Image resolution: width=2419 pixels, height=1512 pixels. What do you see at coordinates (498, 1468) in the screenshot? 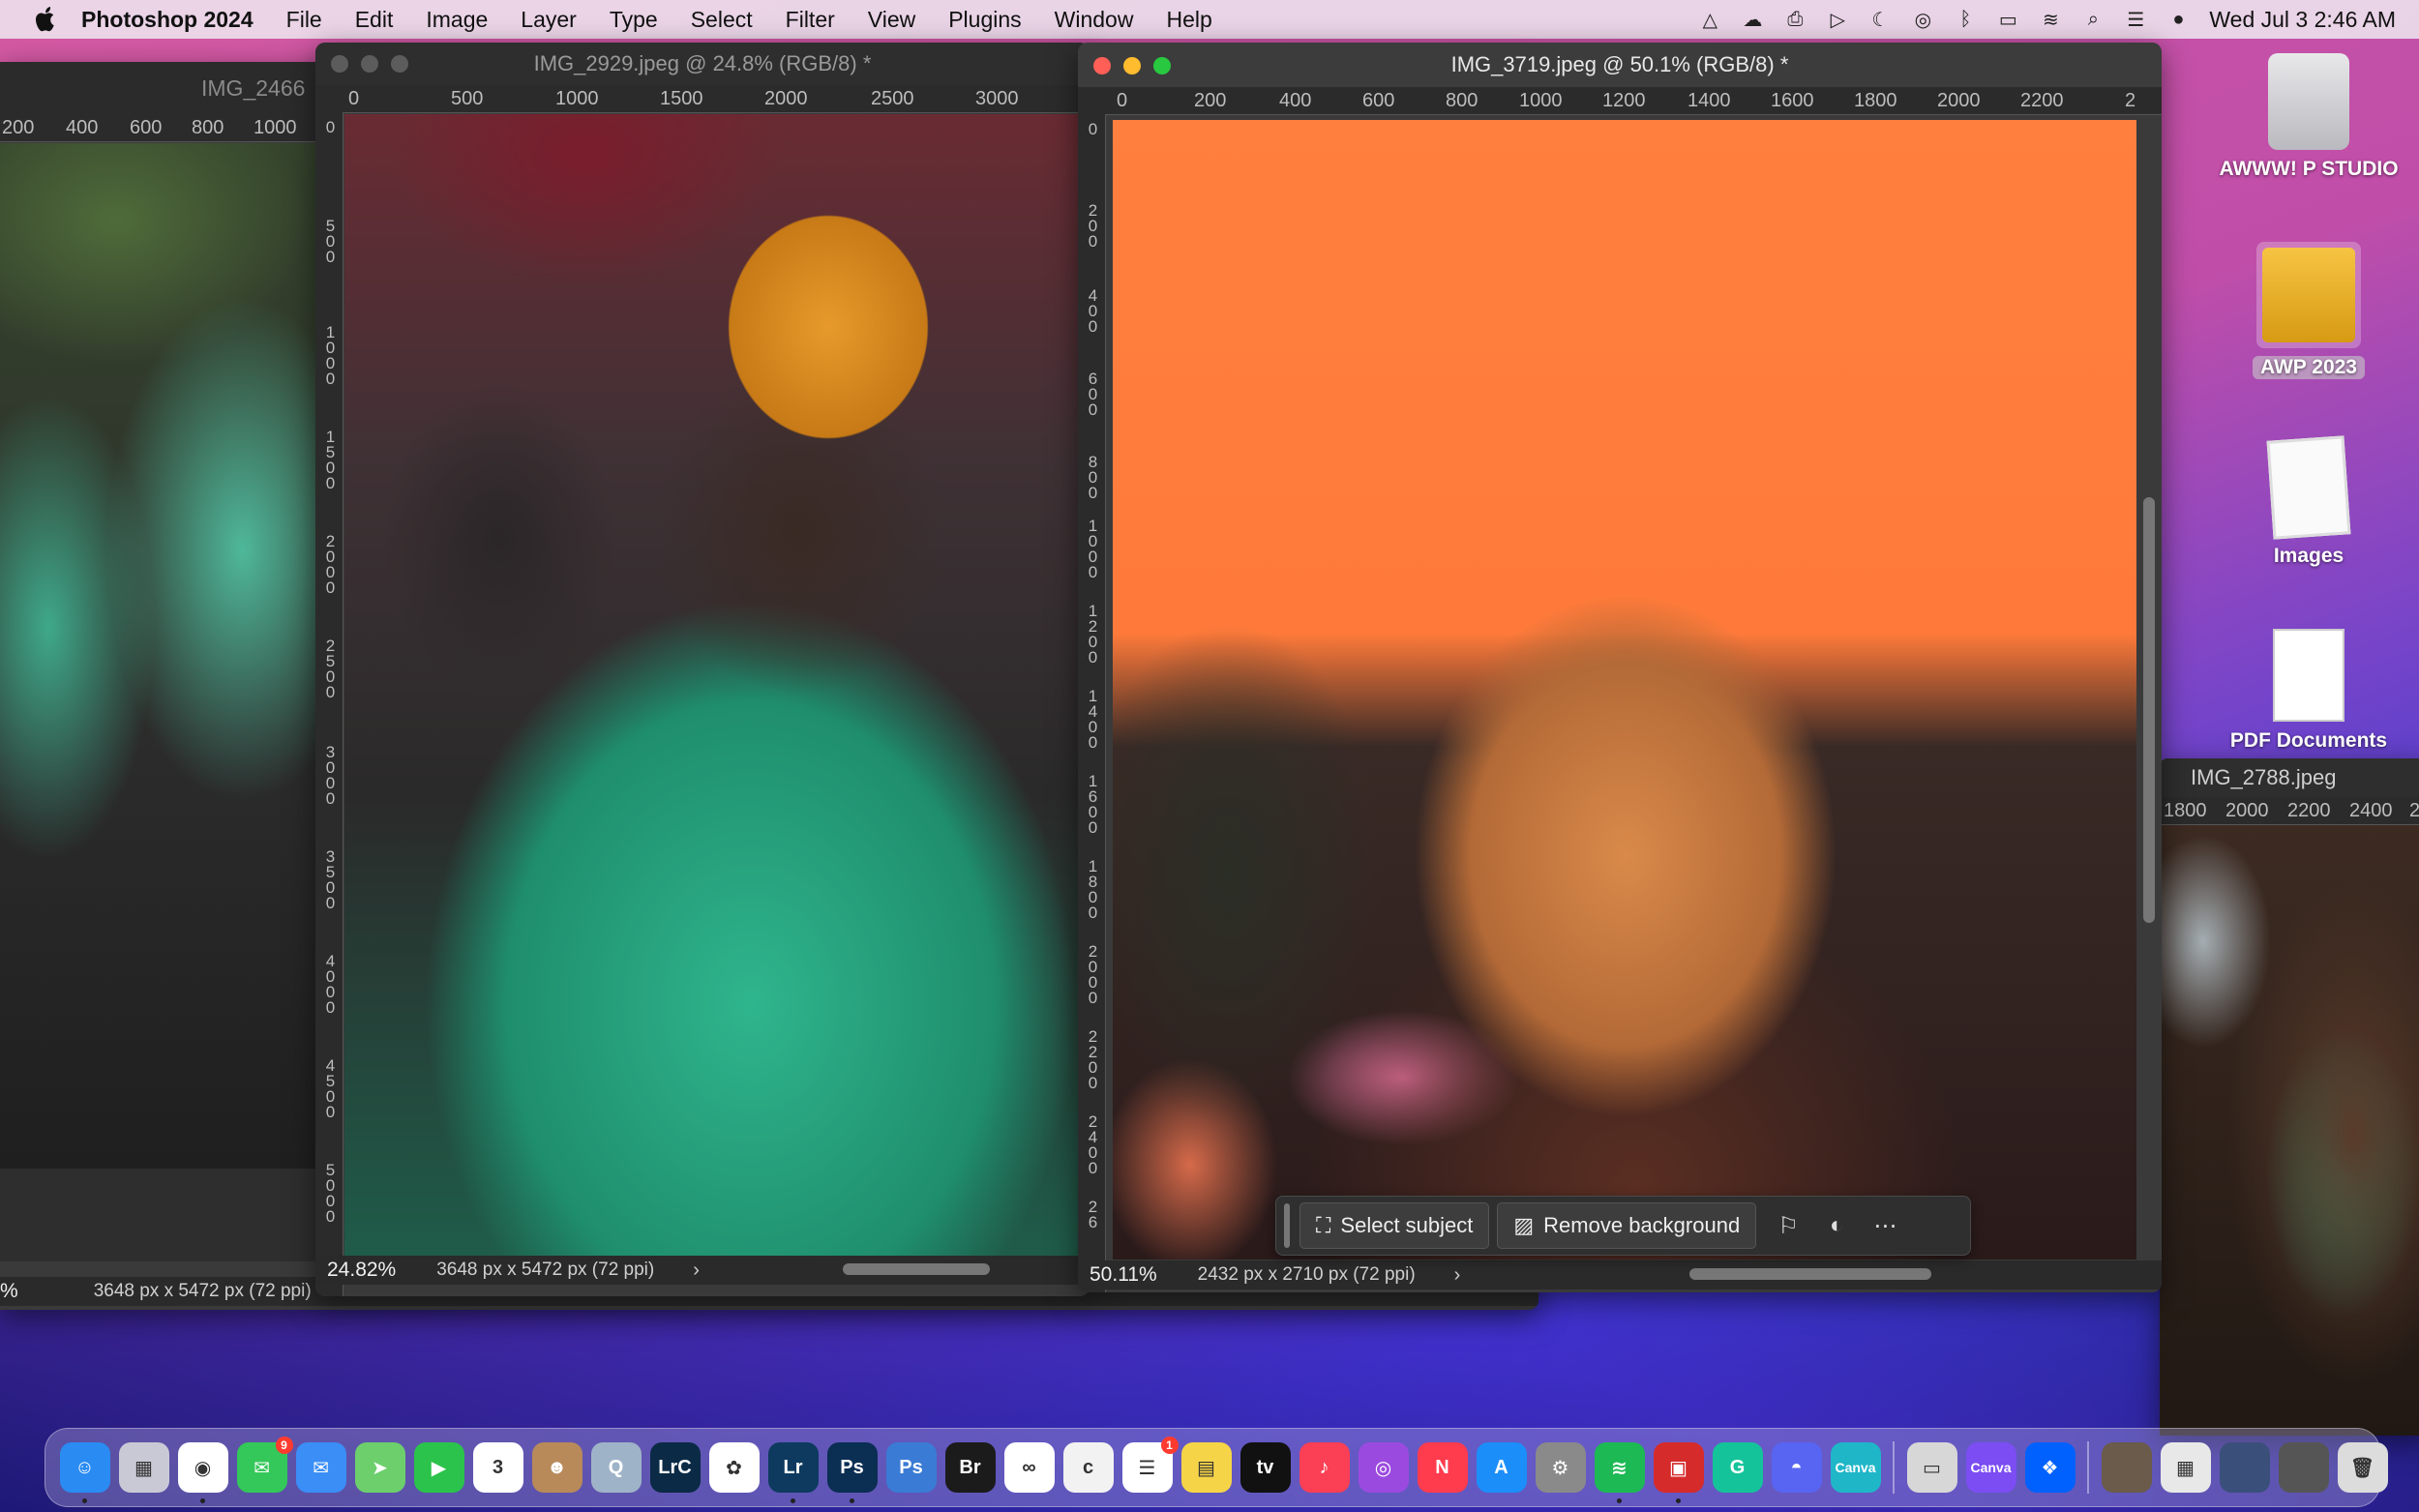
I see `dock-app-calendar: 3` at bounding box center [498, 1468].